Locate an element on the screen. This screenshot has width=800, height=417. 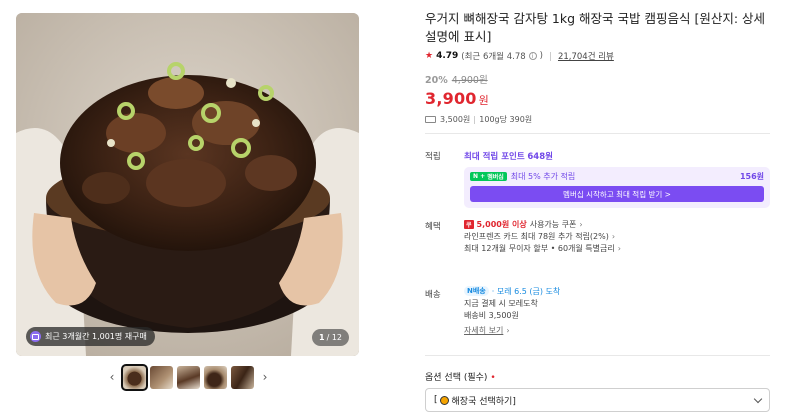
repurchase-text: 최근 3개월간 1,001명 재구매 is located at coordinates (96, 336).